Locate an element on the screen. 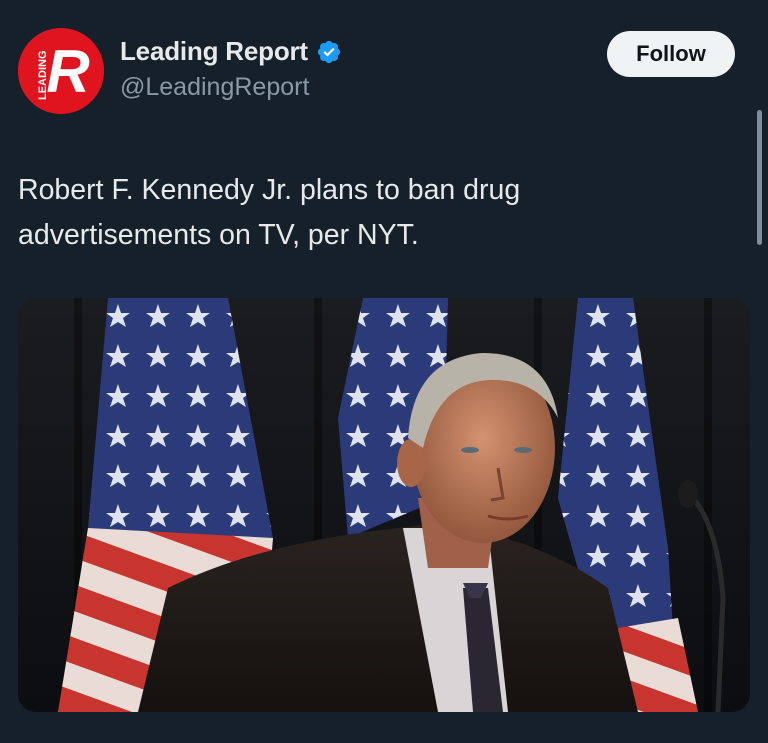 This screenshot has height=743, width=768. avatar: R LEADING is located at coordinates (61, 71).